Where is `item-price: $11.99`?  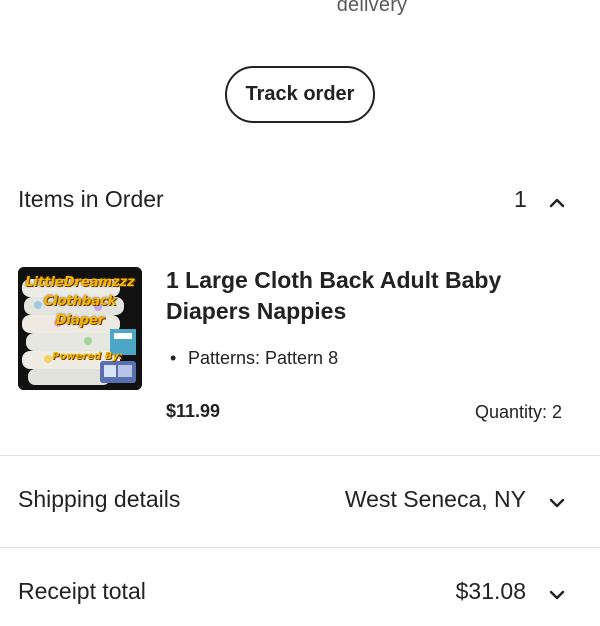 item-price: $11.99 is located at coordinates (193, 411).